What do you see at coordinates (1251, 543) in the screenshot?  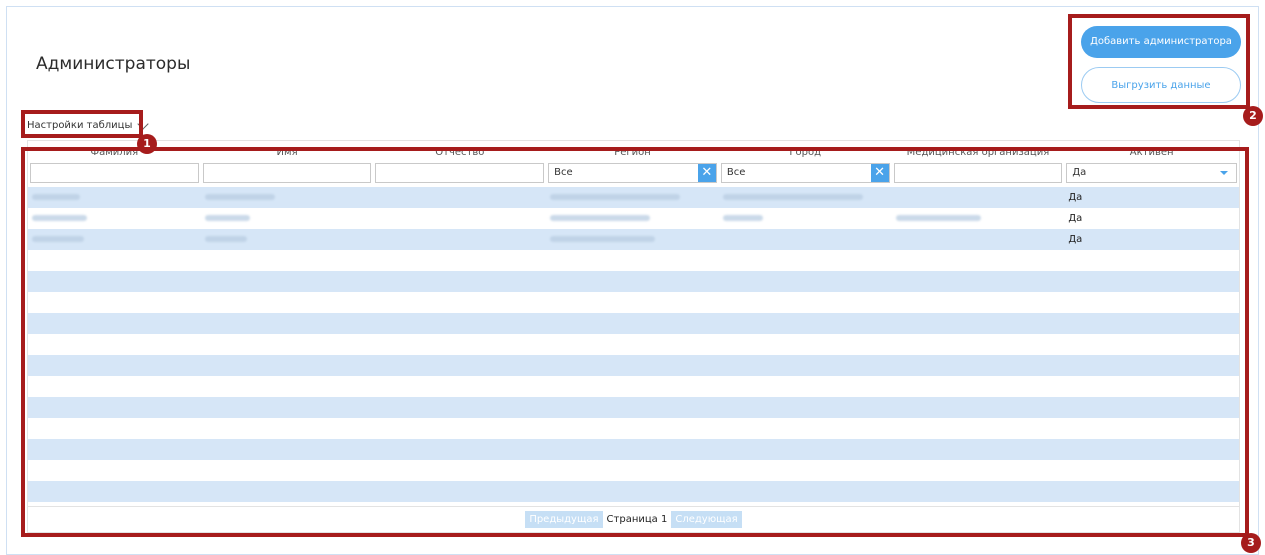 I see `annotation-badge-3: 3` at bounding box center [1251, 543].